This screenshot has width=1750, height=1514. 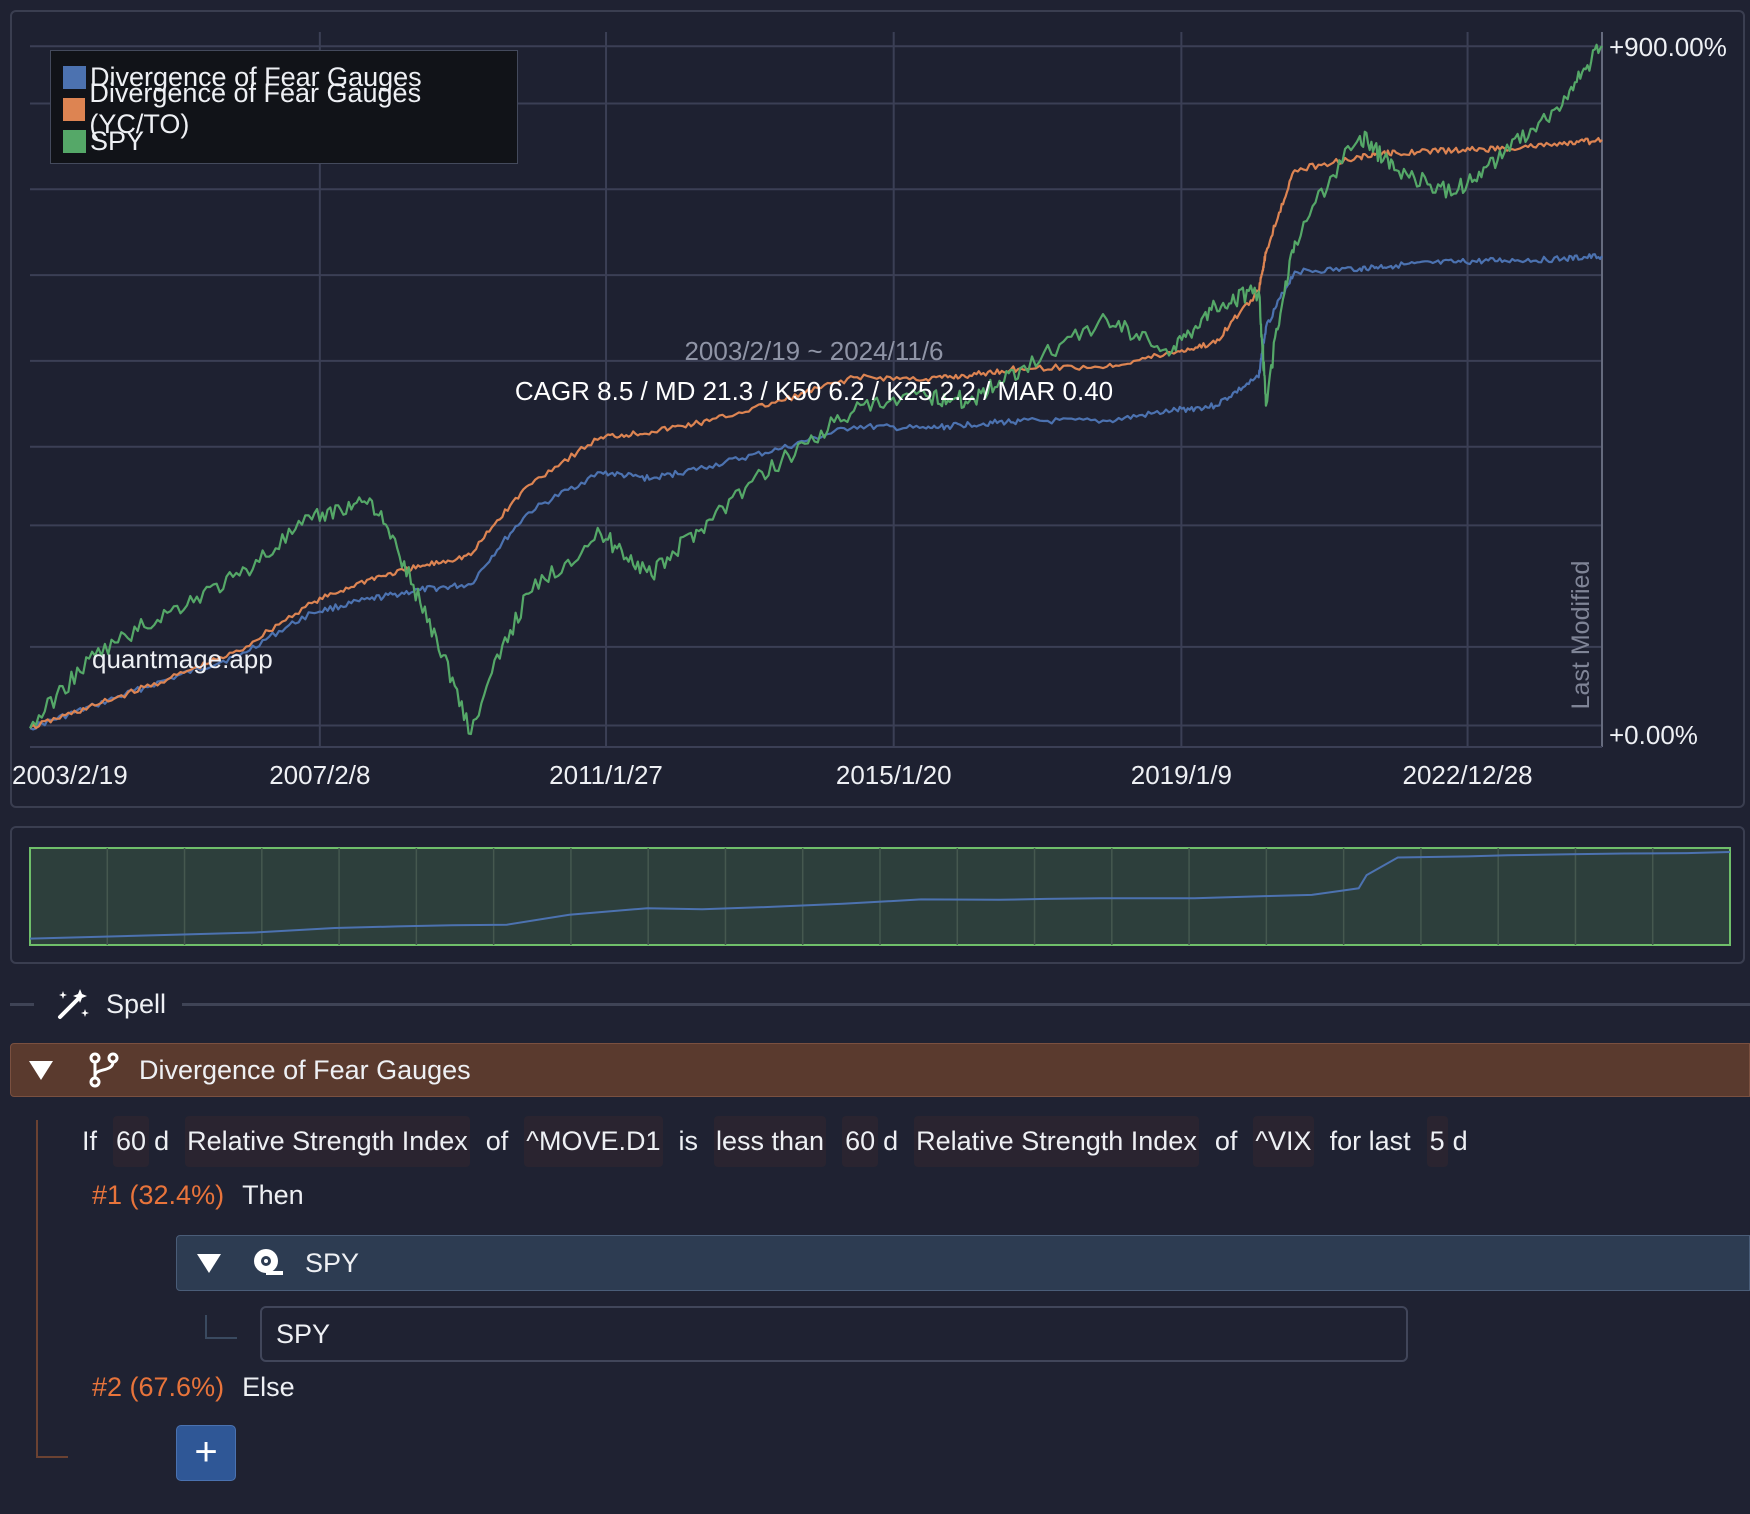 What do you see at coordinates (894, 775) in the screenshot?
I see `x-tick-label: 2015/1/20` at bounding box center [894, 775].